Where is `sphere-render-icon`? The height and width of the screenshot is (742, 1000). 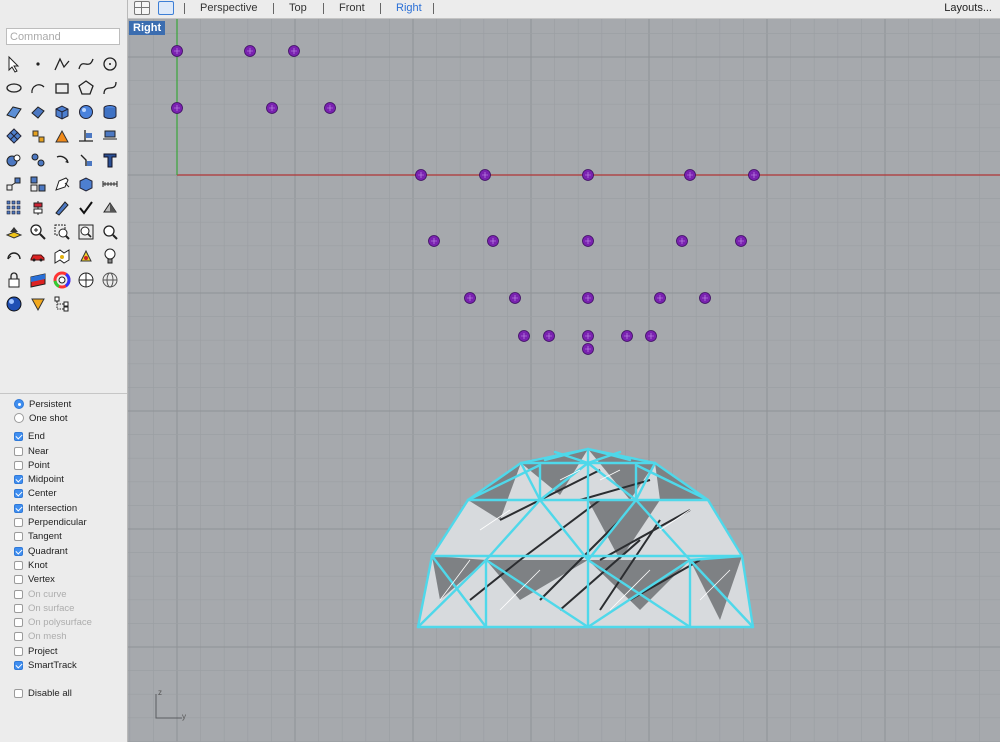 sphere-render-icon is located at coordinates (14, 304).